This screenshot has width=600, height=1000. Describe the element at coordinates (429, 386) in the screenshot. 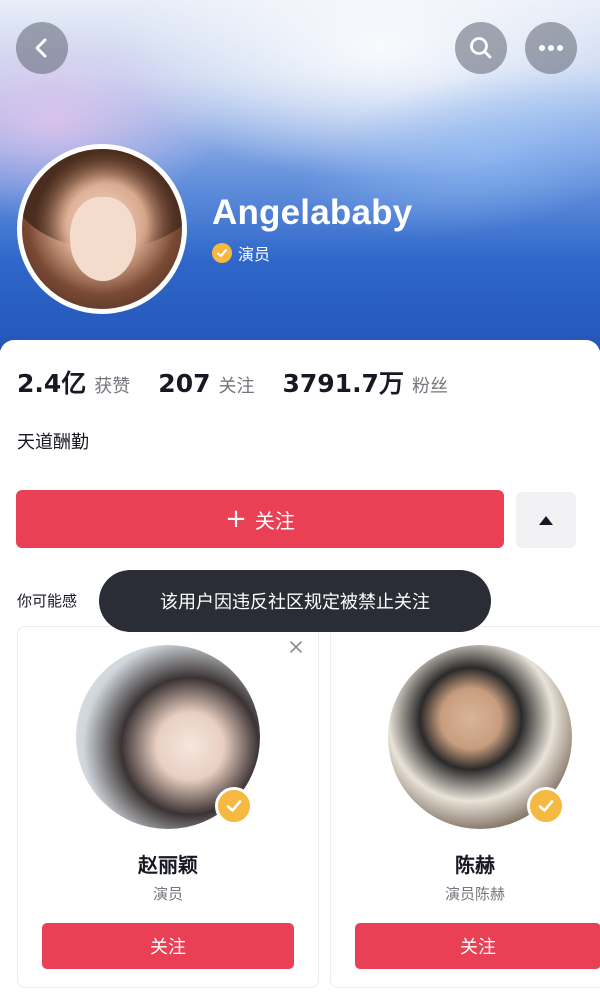

I see `stat-label: 粉丝` at that location.